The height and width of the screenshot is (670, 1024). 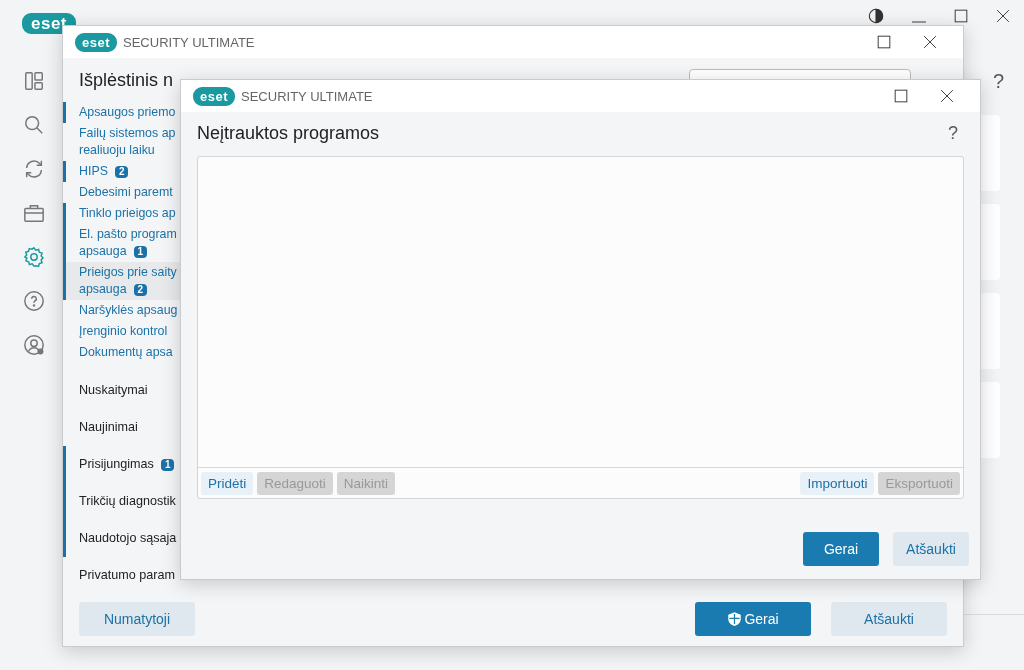 I want to click on settings-icon, so click(x=34, y=257).